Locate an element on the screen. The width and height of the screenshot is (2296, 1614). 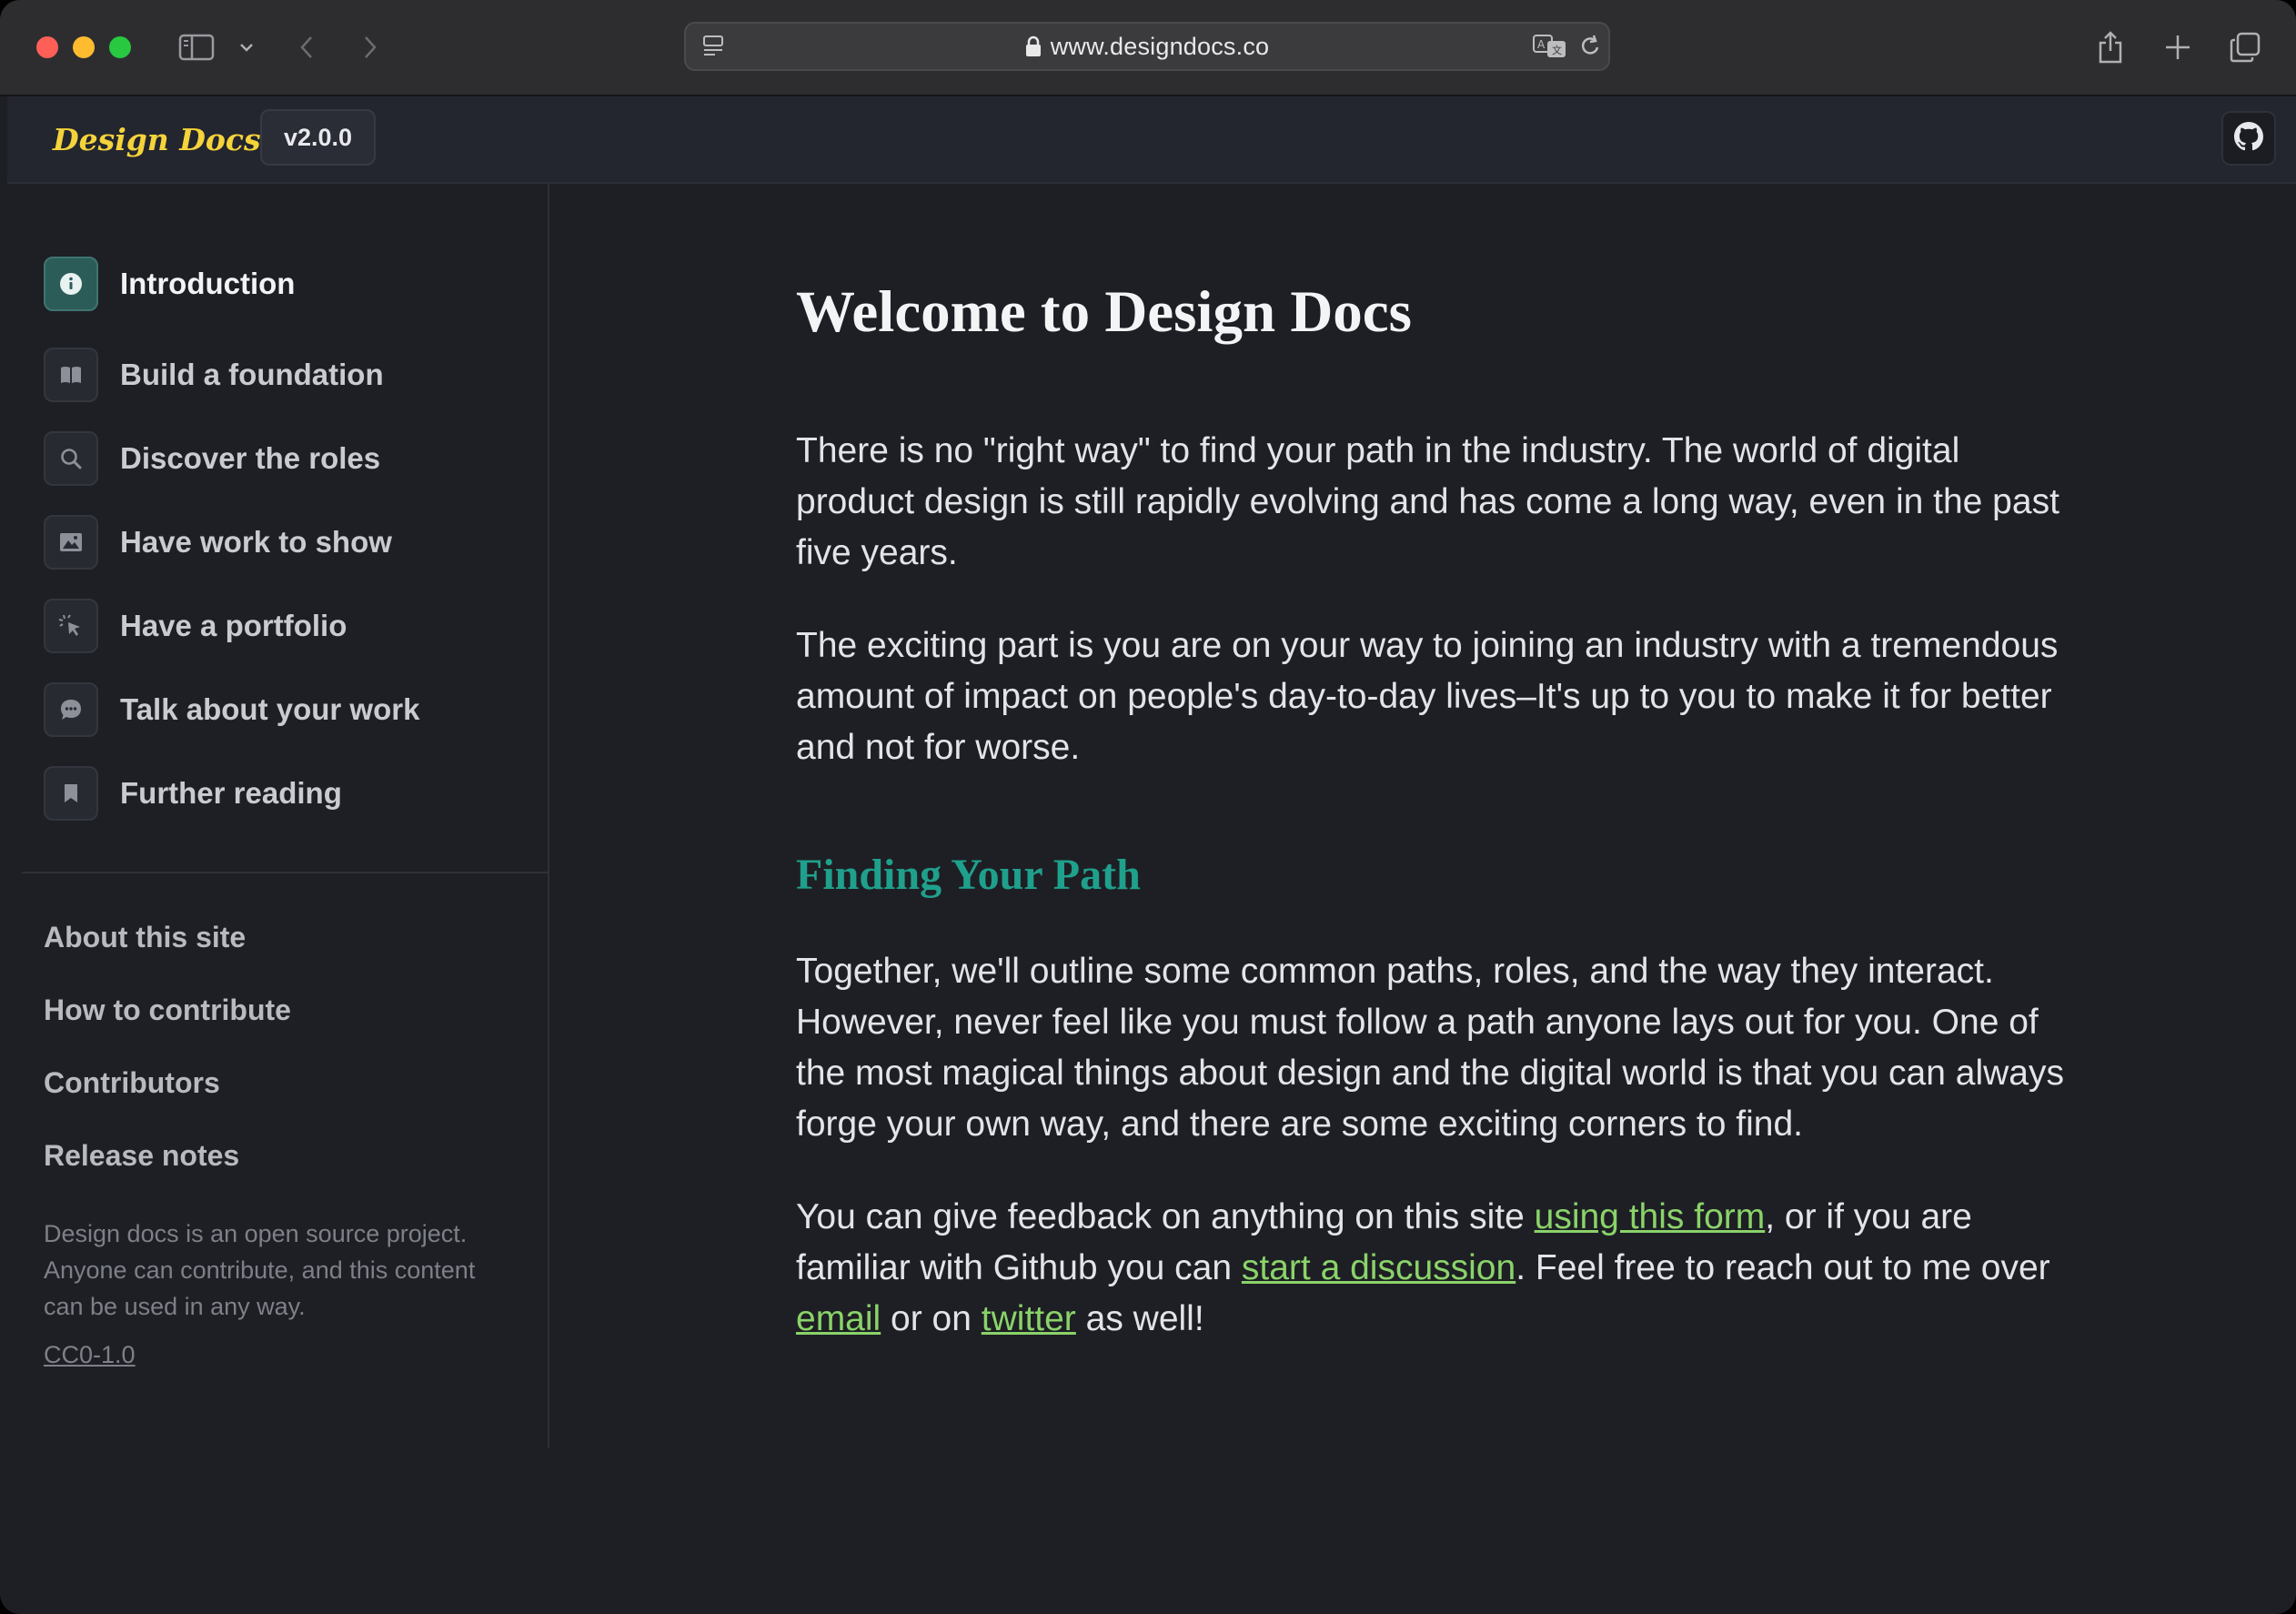
bookmark-icon is located at coordinates (71, 793).